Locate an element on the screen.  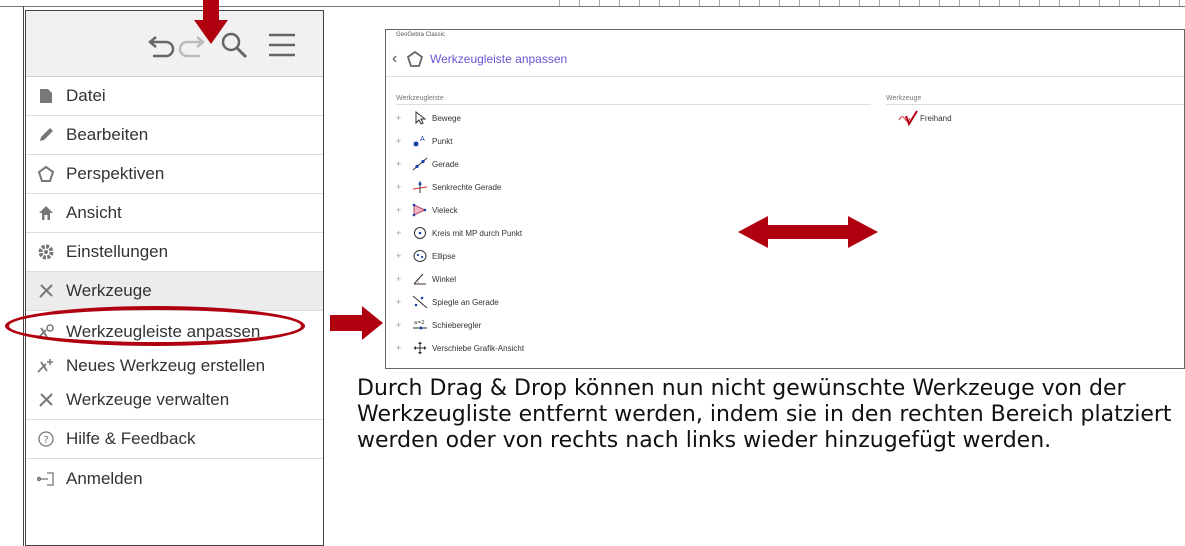
svg-text: A is located at coordinates (422, 139).